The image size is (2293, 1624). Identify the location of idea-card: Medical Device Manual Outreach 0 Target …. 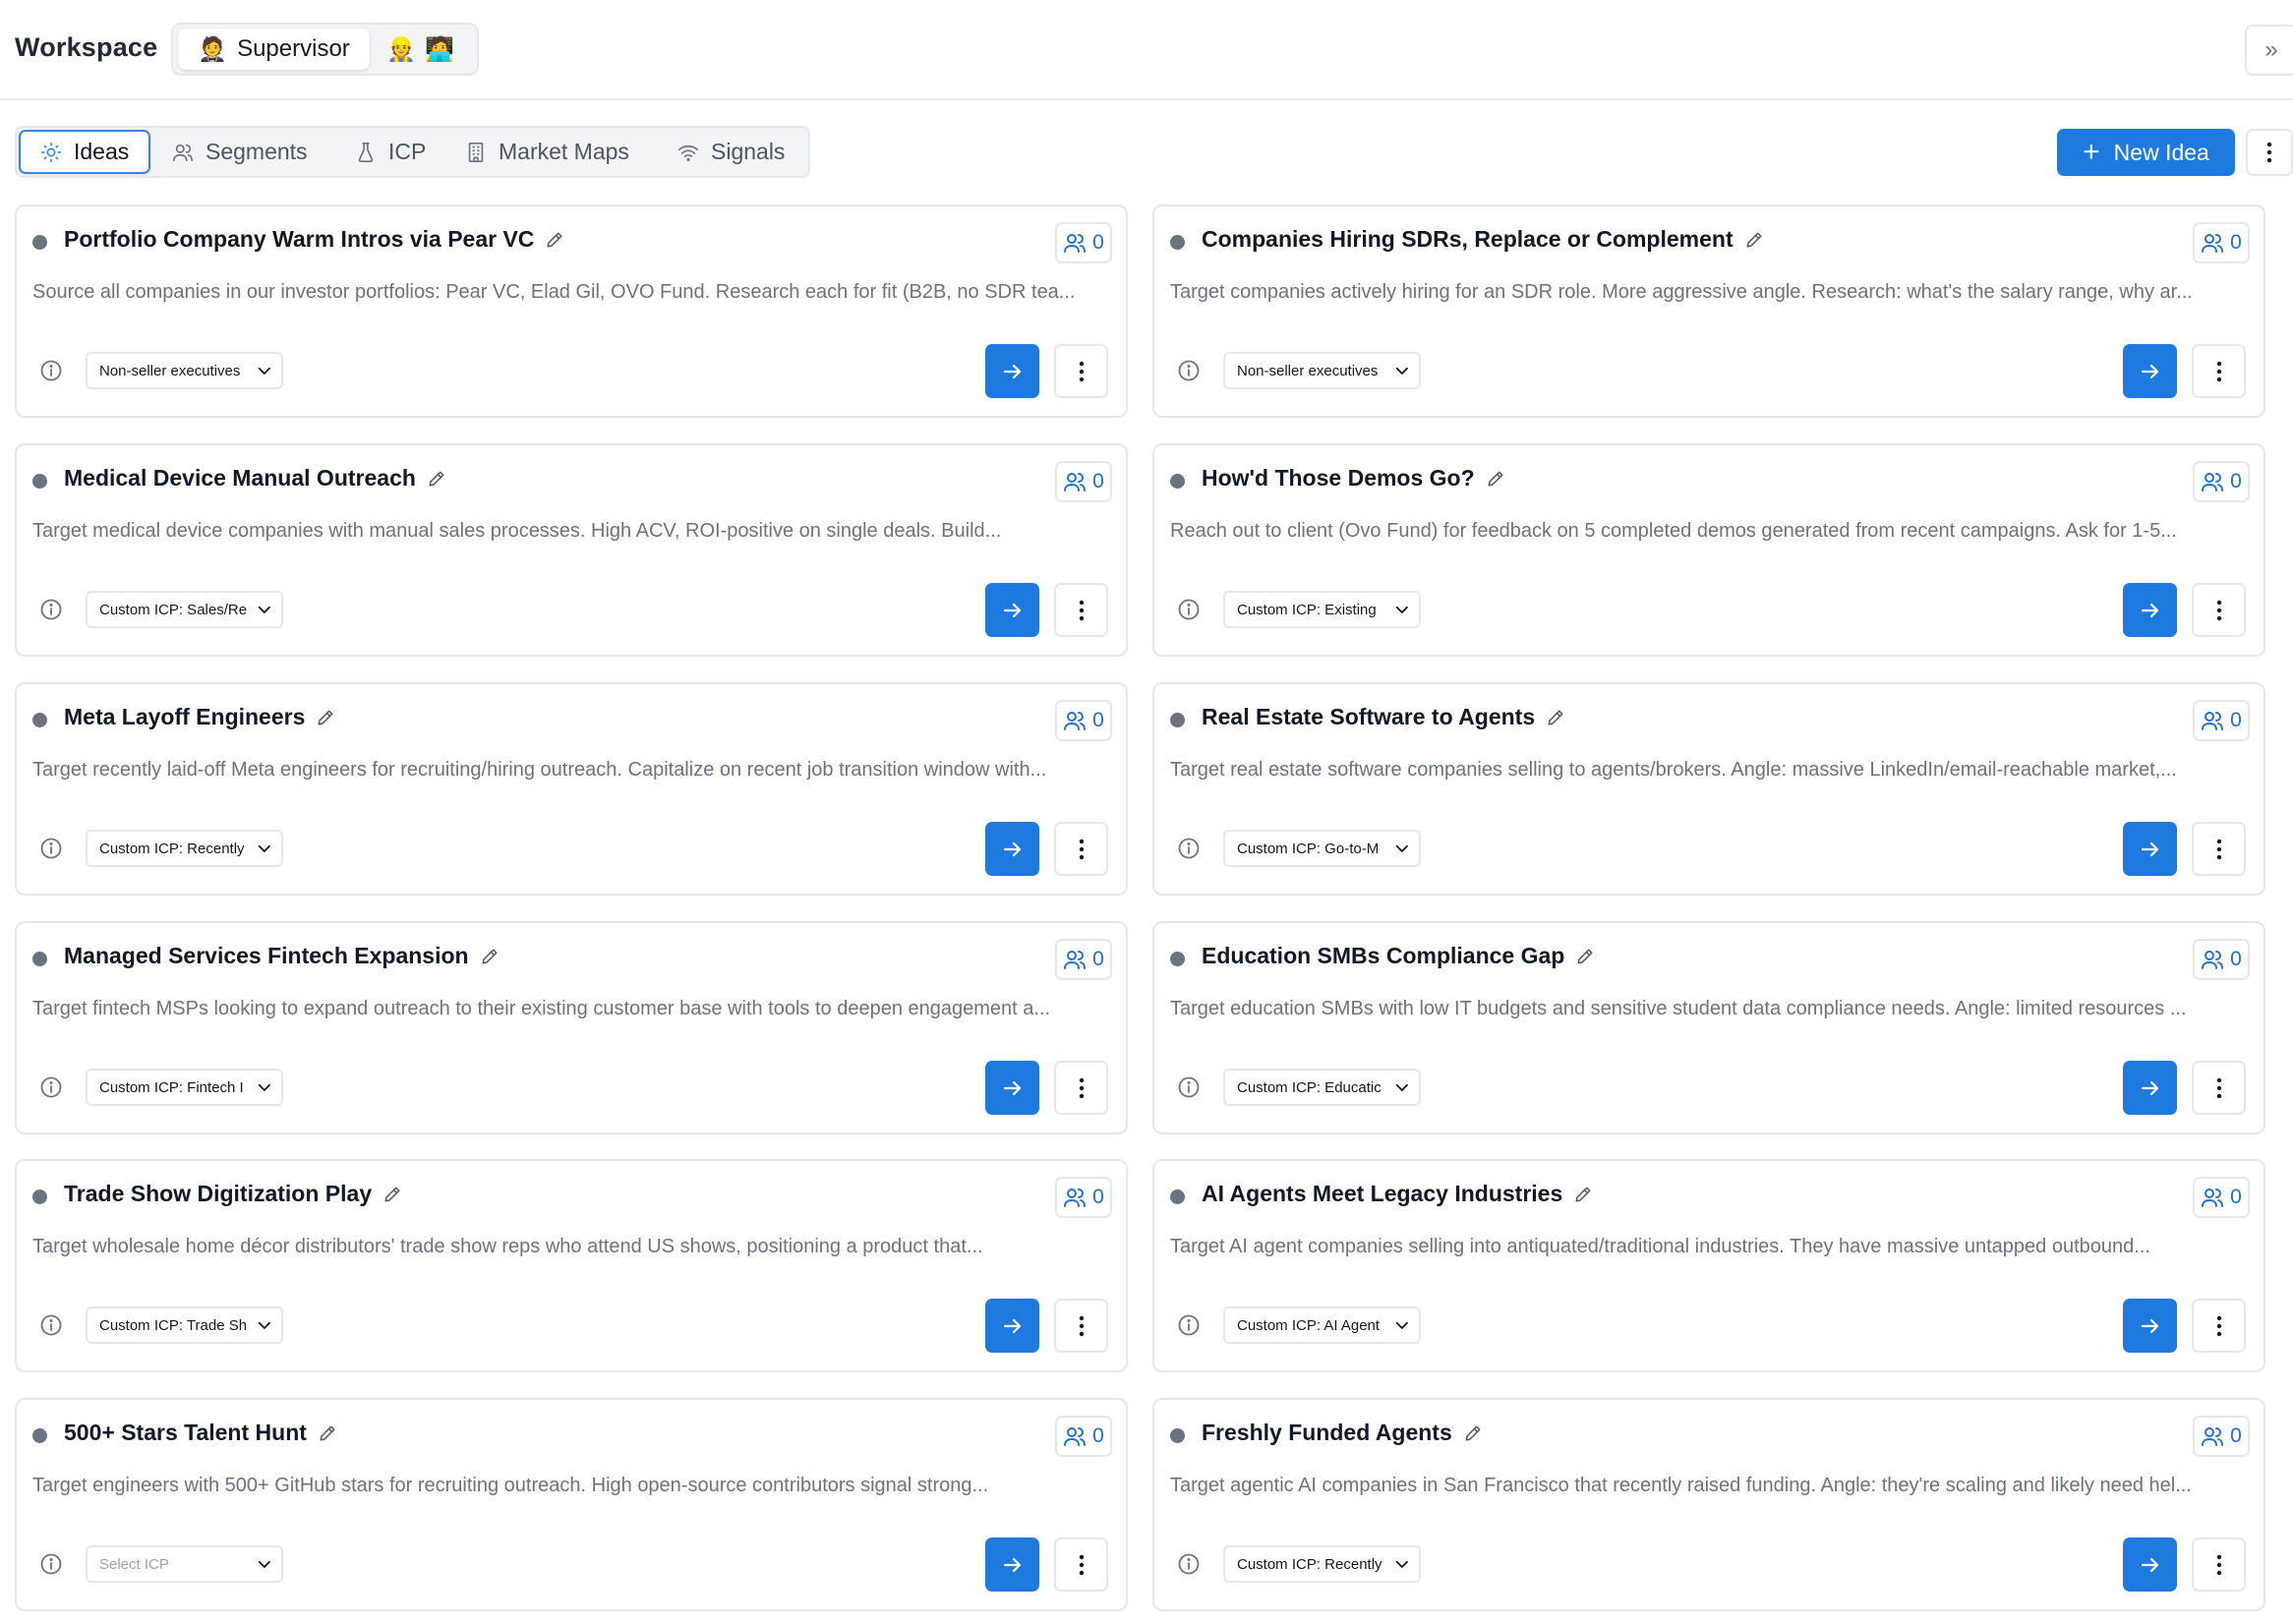
(571, 550).